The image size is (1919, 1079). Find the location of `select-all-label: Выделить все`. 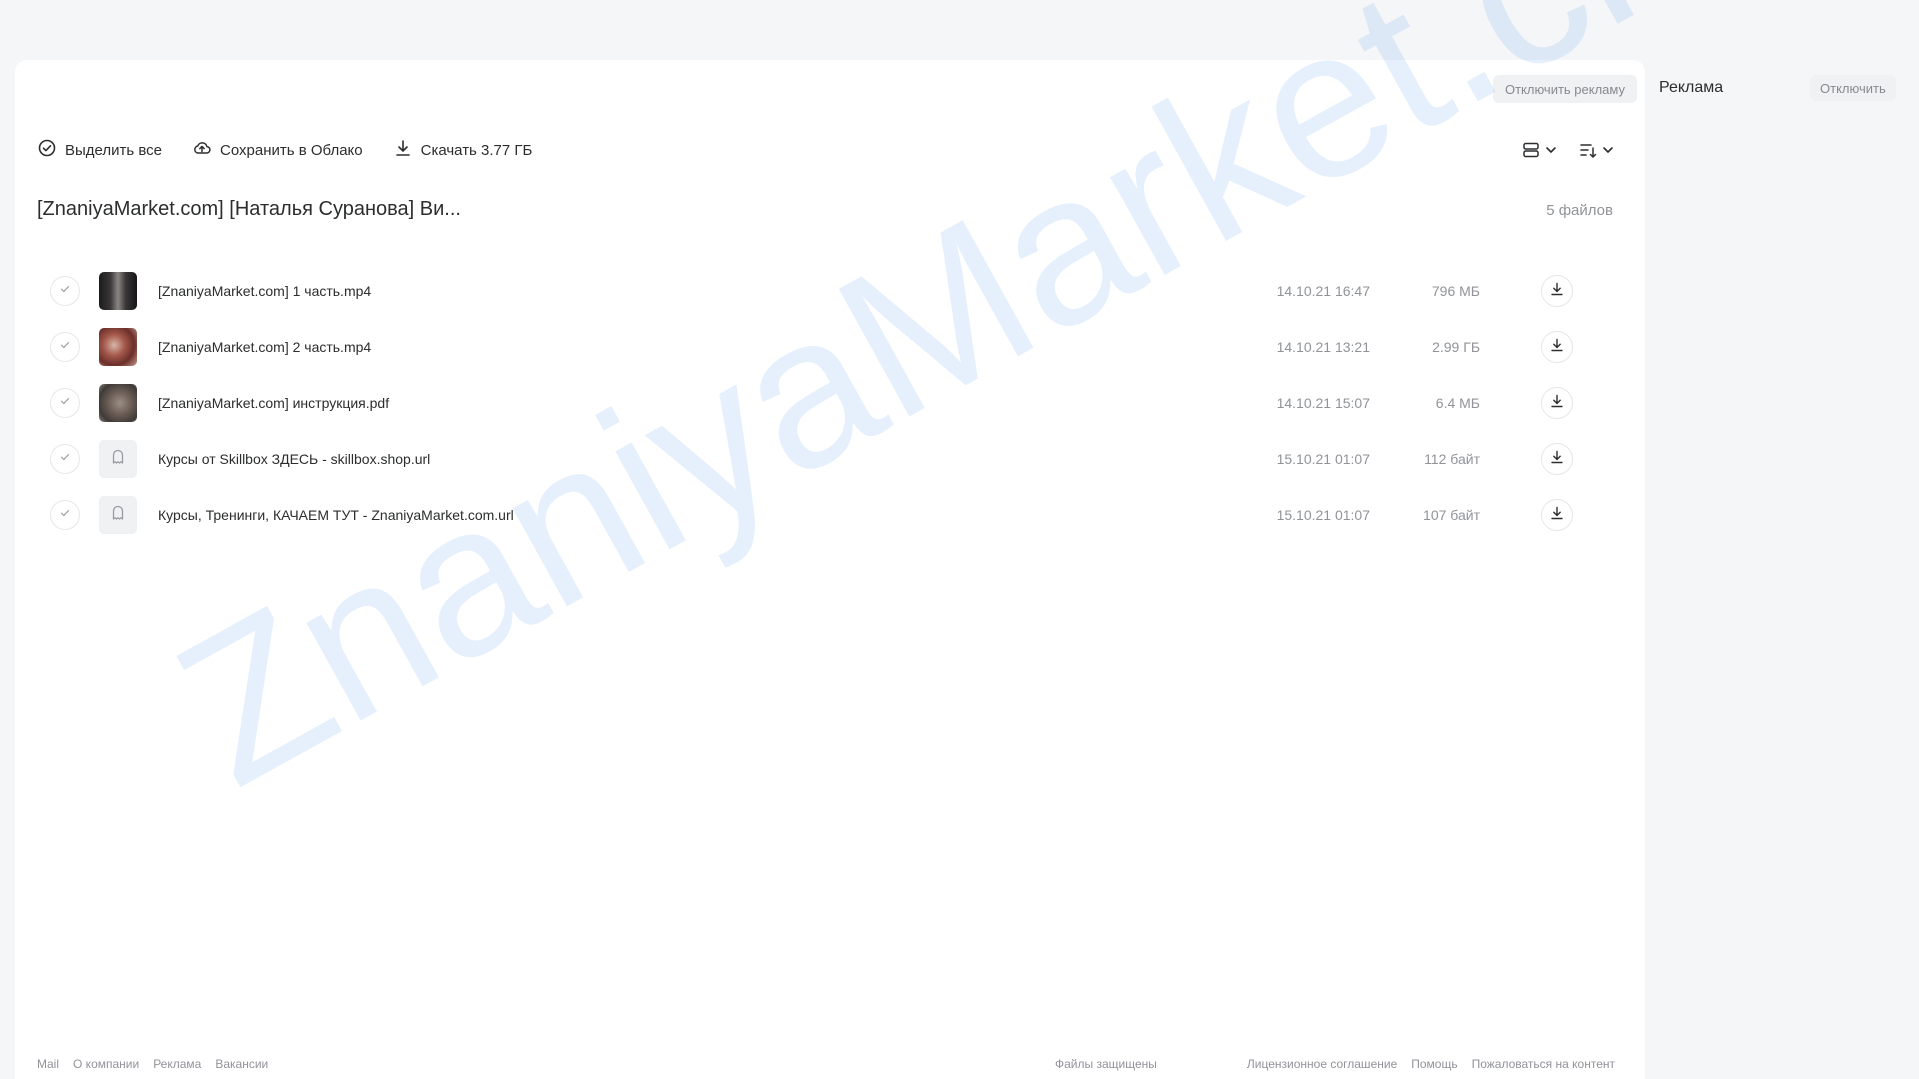

select-all-label: Выделить все is located at coordinates (114, 150).